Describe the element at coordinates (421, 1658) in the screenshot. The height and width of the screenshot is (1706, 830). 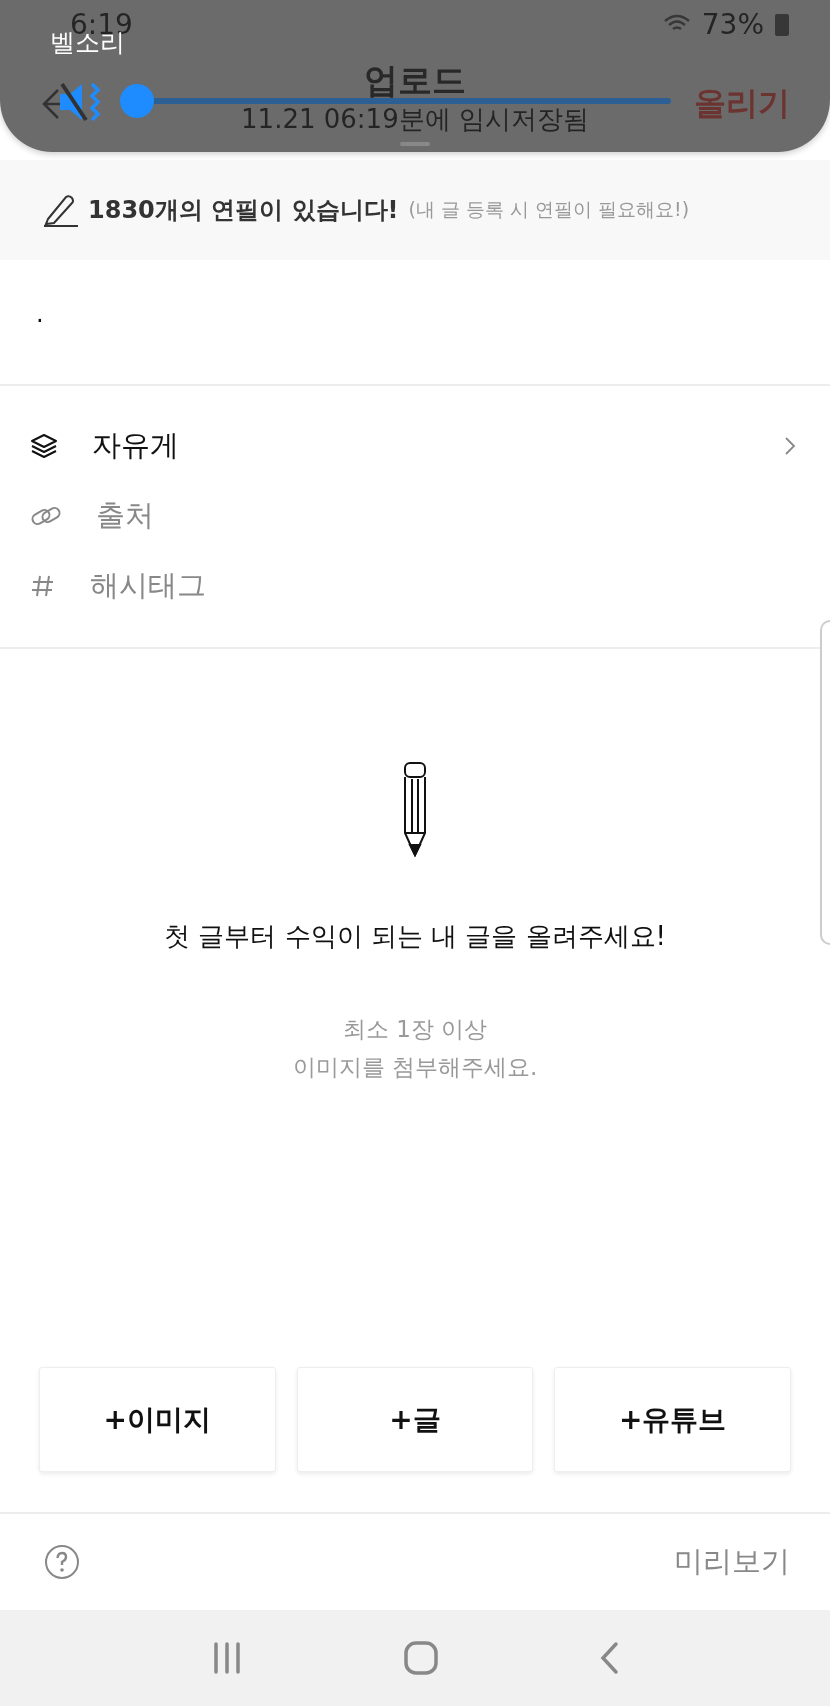
I see `home-button` at that location.